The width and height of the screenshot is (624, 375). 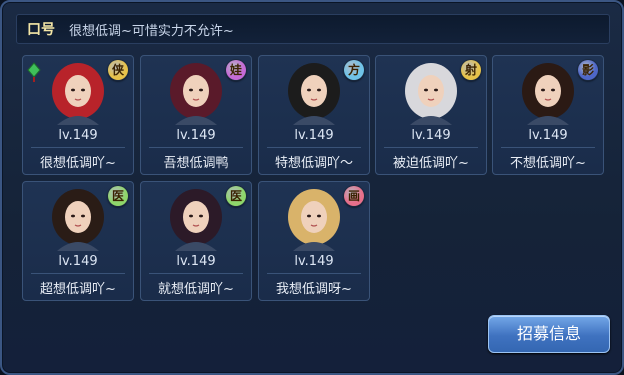 What do you see at coordinates (236, 70) in the screenshot?
I see `class-badge-icon: 娃` at bounding box center [236, 70].